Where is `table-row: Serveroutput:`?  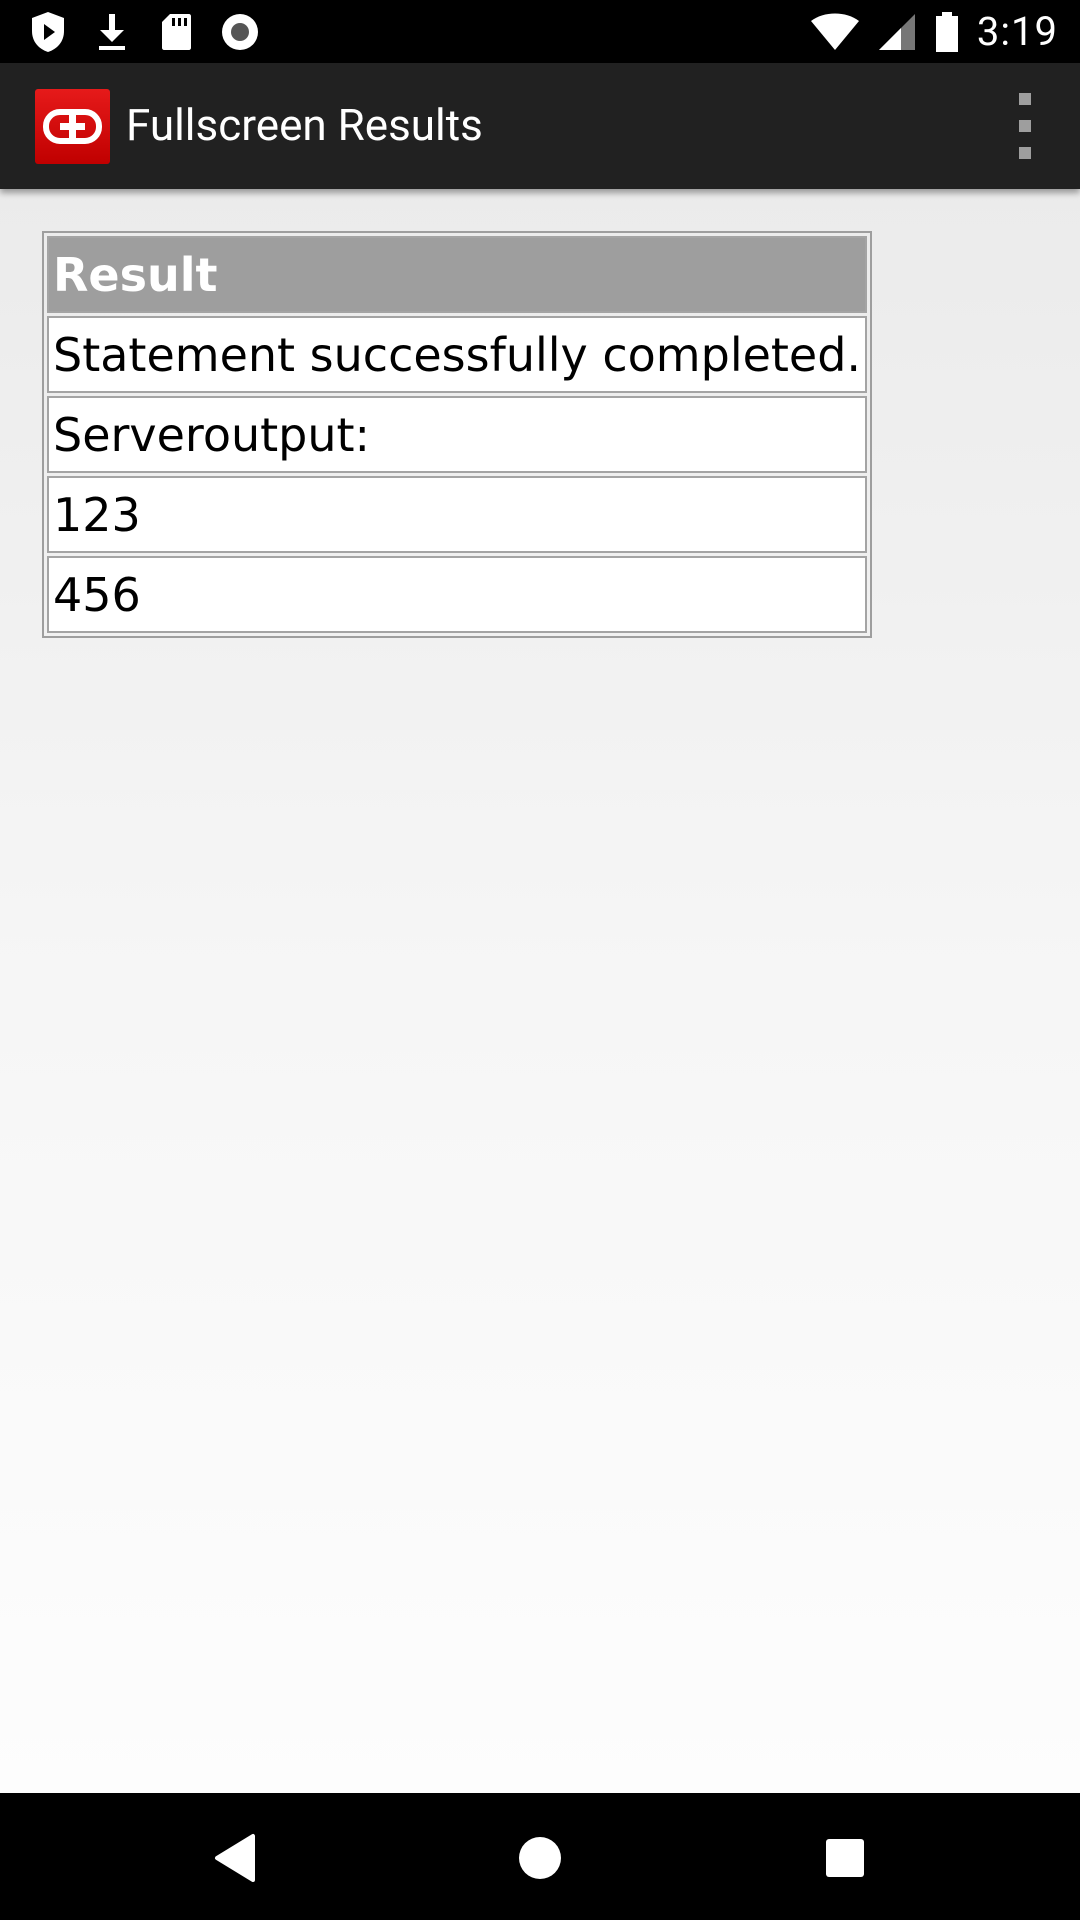 table-row: Serveroutput: is located at coordinates (457, 434).